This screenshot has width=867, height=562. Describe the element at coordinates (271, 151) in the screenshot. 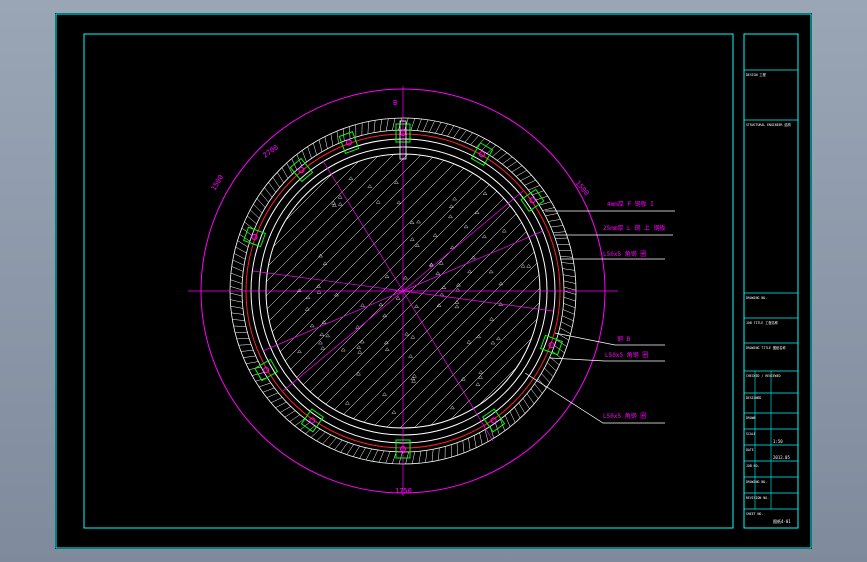

I see `dim-top-left: 2700` at that location.